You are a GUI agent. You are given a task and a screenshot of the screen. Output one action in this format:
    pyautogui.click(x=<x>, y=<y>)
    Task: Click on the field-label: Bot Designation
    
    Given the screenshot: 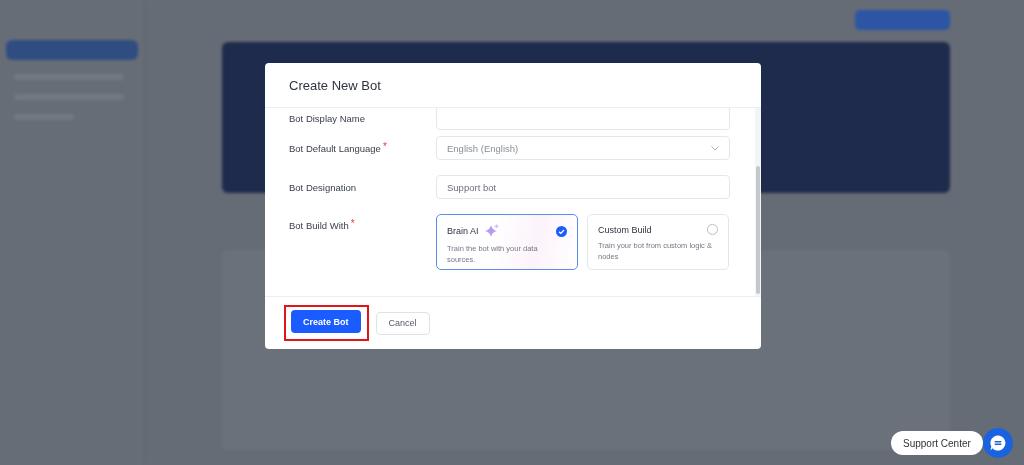 What is the action you would take?
    pyautogui.click(x=323, y=187)
    